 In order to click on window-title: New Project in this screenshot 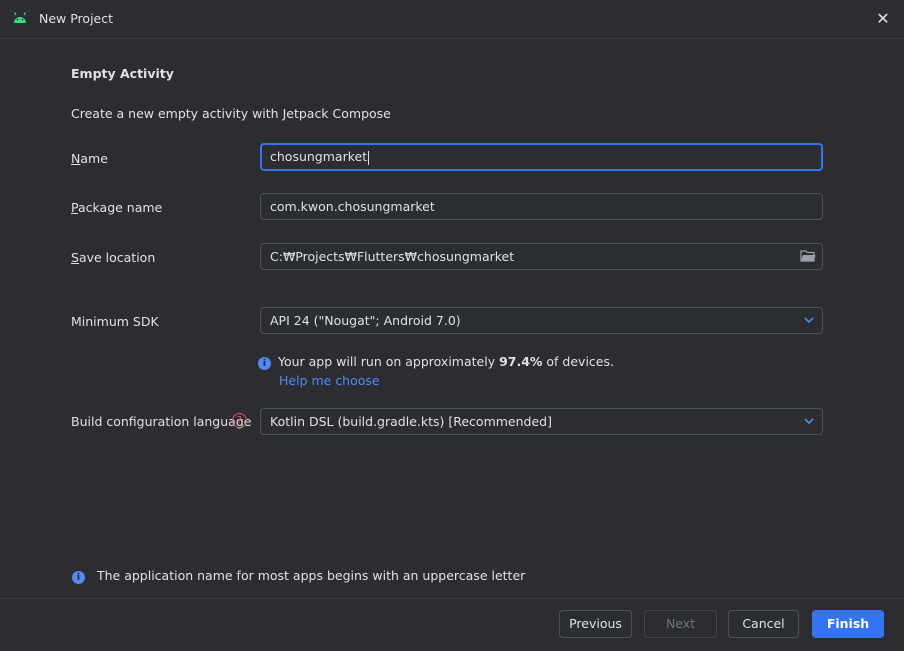, I will do `click(76, 18)`.